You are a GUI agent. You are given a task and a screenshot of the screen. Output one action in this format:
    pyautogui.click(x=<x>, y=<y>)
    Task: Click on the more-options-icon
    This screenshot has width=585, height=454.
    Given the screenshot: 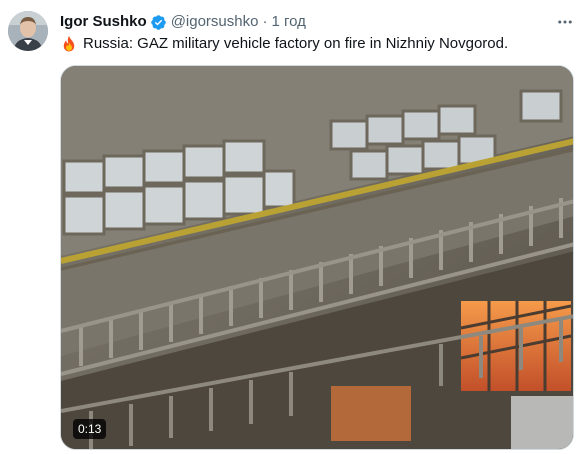 What is the action you would take?
    pyautogui.click(x=565, y=22)
    